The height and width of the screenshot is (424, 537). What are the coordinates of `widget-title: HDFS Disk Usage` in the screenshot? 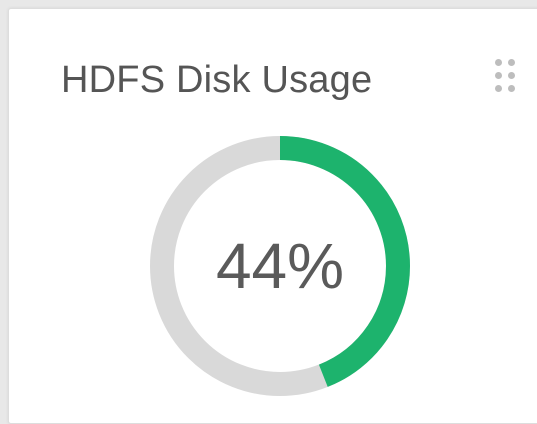 It's located at (217, 80).